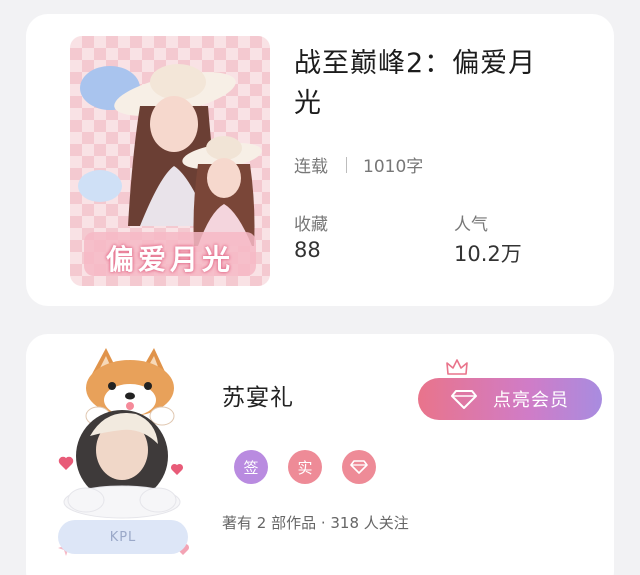 The width and height of the screenshot is (640, 575). Describe the element at coordinates (311, 167) in the screenshot. I see `book-status: 连载` at that location.